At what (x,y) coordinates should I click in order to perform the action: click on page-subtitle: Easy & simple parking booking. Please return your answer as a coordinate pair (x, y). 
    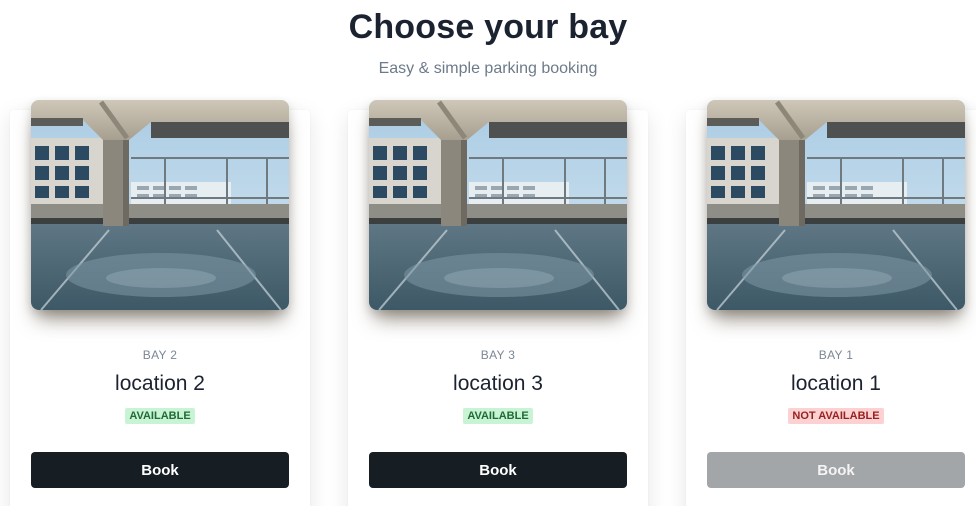
    Looking at the image, I should click on (488, 68).